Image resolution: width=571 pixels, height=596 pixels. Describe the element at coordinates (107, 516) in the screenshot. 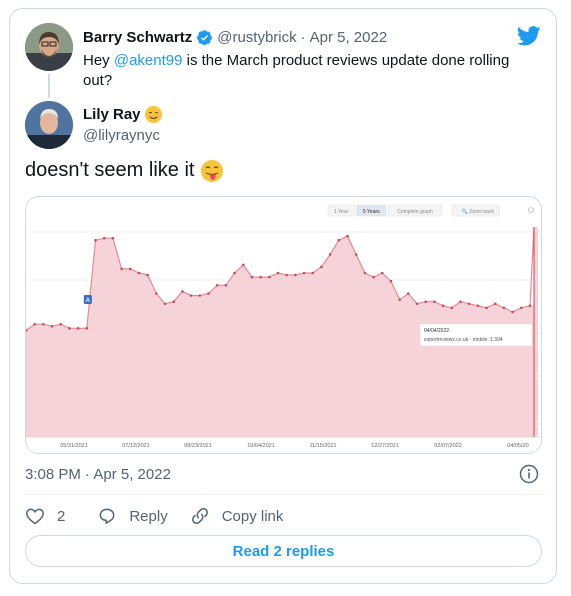

I see `reply-icon` at that location.